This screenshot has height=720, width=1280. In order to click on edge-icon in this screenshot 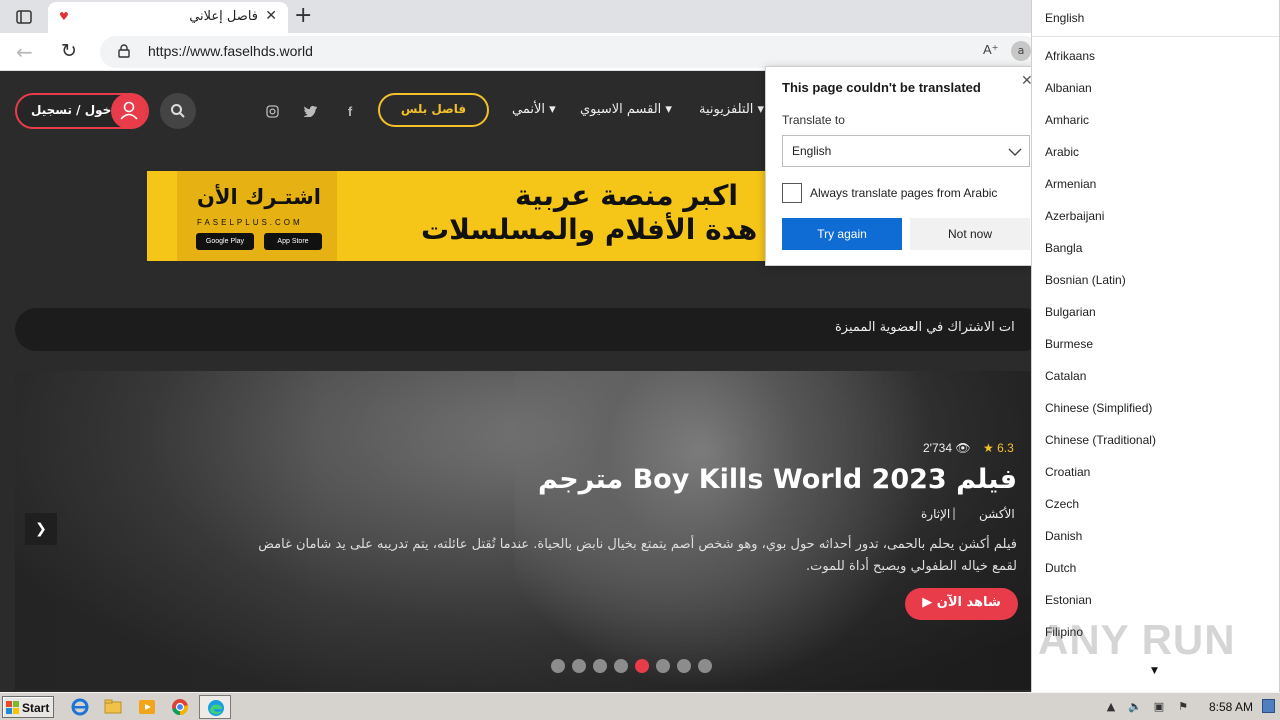, I will do `click(216, 708)`.